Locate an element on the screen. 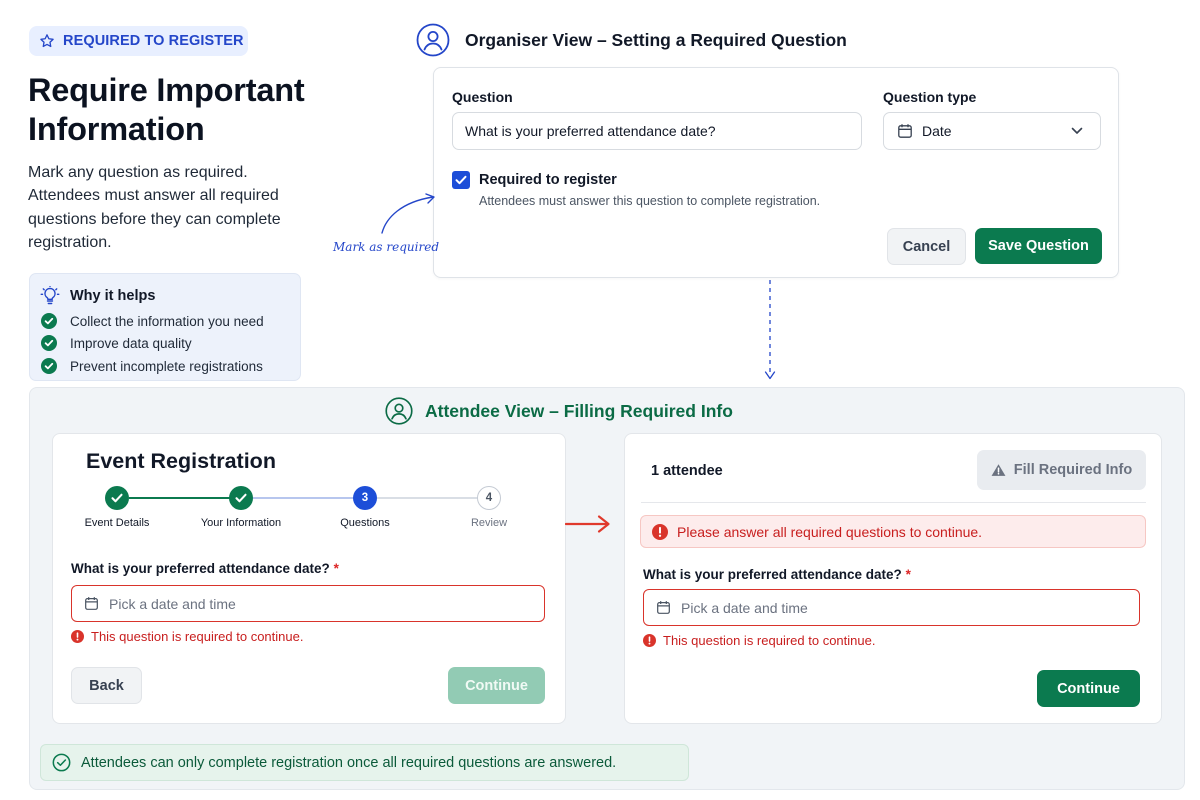 The width and height of the screenshot is (1200, 800). back-button: Back is located at coordinates (106, 685).